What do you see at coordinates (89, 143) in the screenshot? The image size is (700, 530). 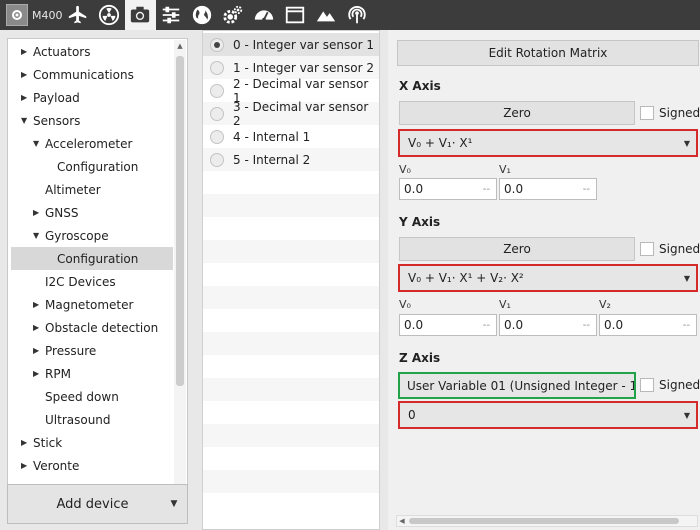 I see `tree-item-label: Accelerometer` at bounding box center [89, 143].